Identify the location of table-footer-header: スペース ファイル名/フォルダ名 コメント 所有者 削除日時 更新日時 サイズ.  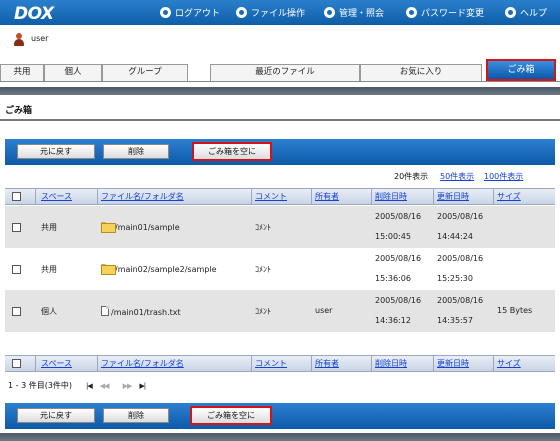
(280, 363).